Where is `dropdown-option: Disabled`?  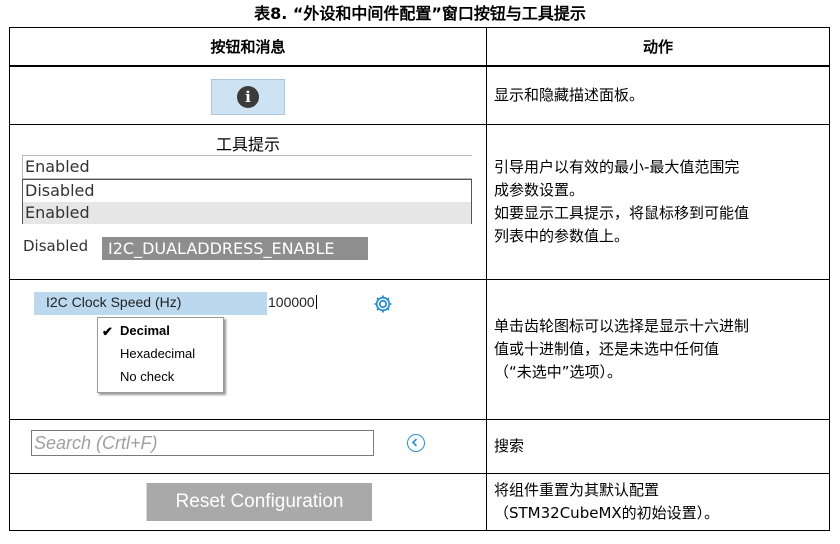
dropdown-option: Disabled is located at coordinates (247, 191).